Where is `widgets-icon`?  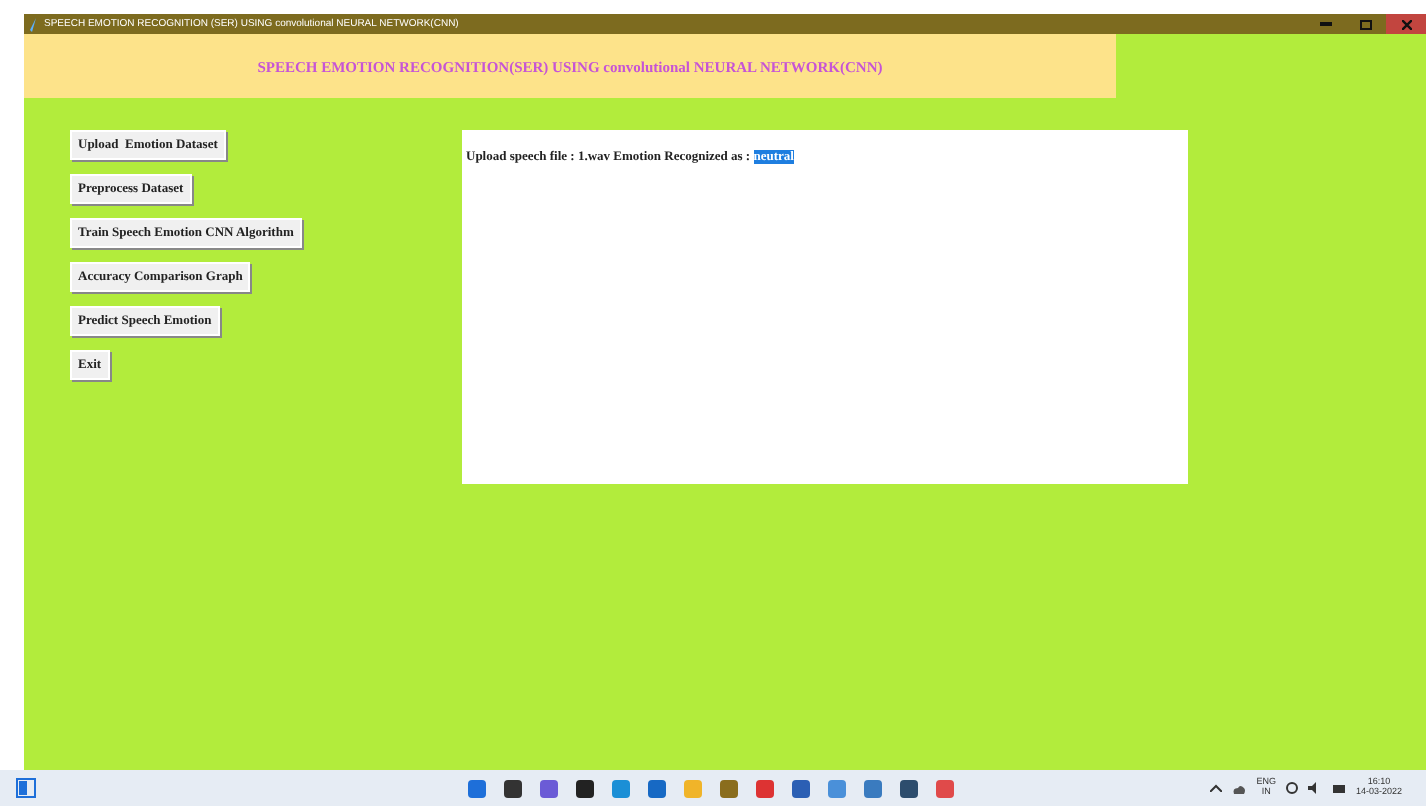 widgets-icon is located at coordinates (26, 788).